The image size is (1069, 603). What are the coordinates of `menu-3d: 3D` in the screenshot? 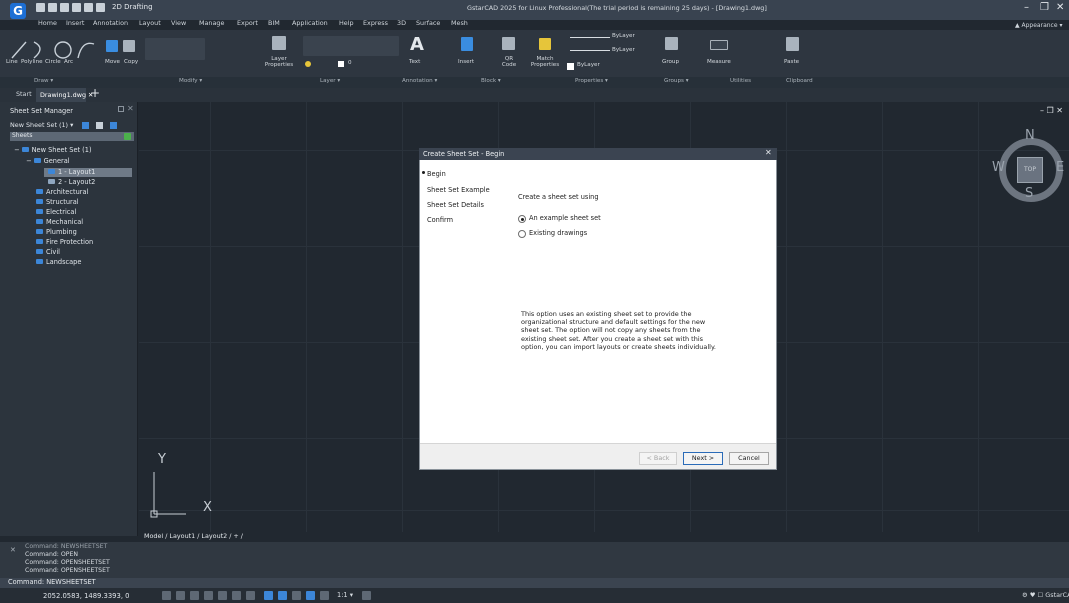 It's located at (401, 23).